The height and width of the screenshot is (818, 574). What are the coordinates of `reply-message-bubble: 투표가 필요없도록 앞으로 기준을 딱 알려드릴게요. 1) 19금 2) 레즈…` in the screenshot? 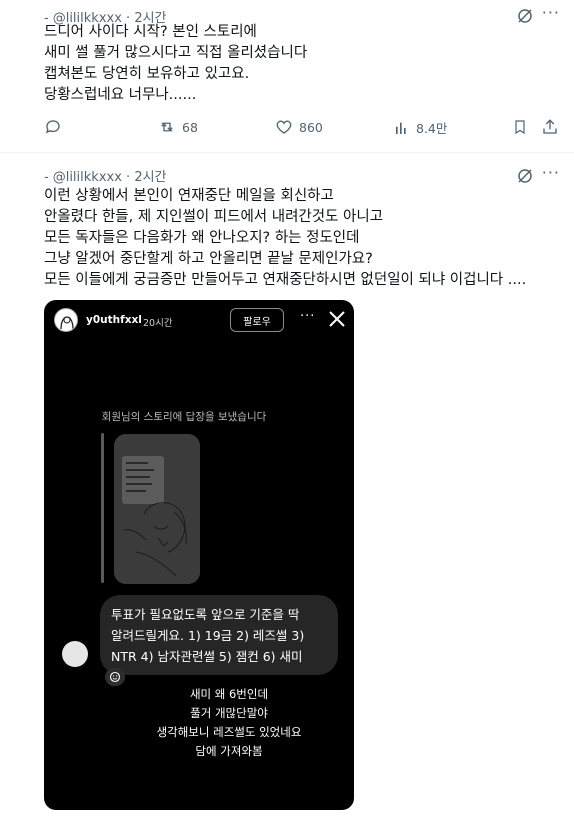 It's located at (219, 635).